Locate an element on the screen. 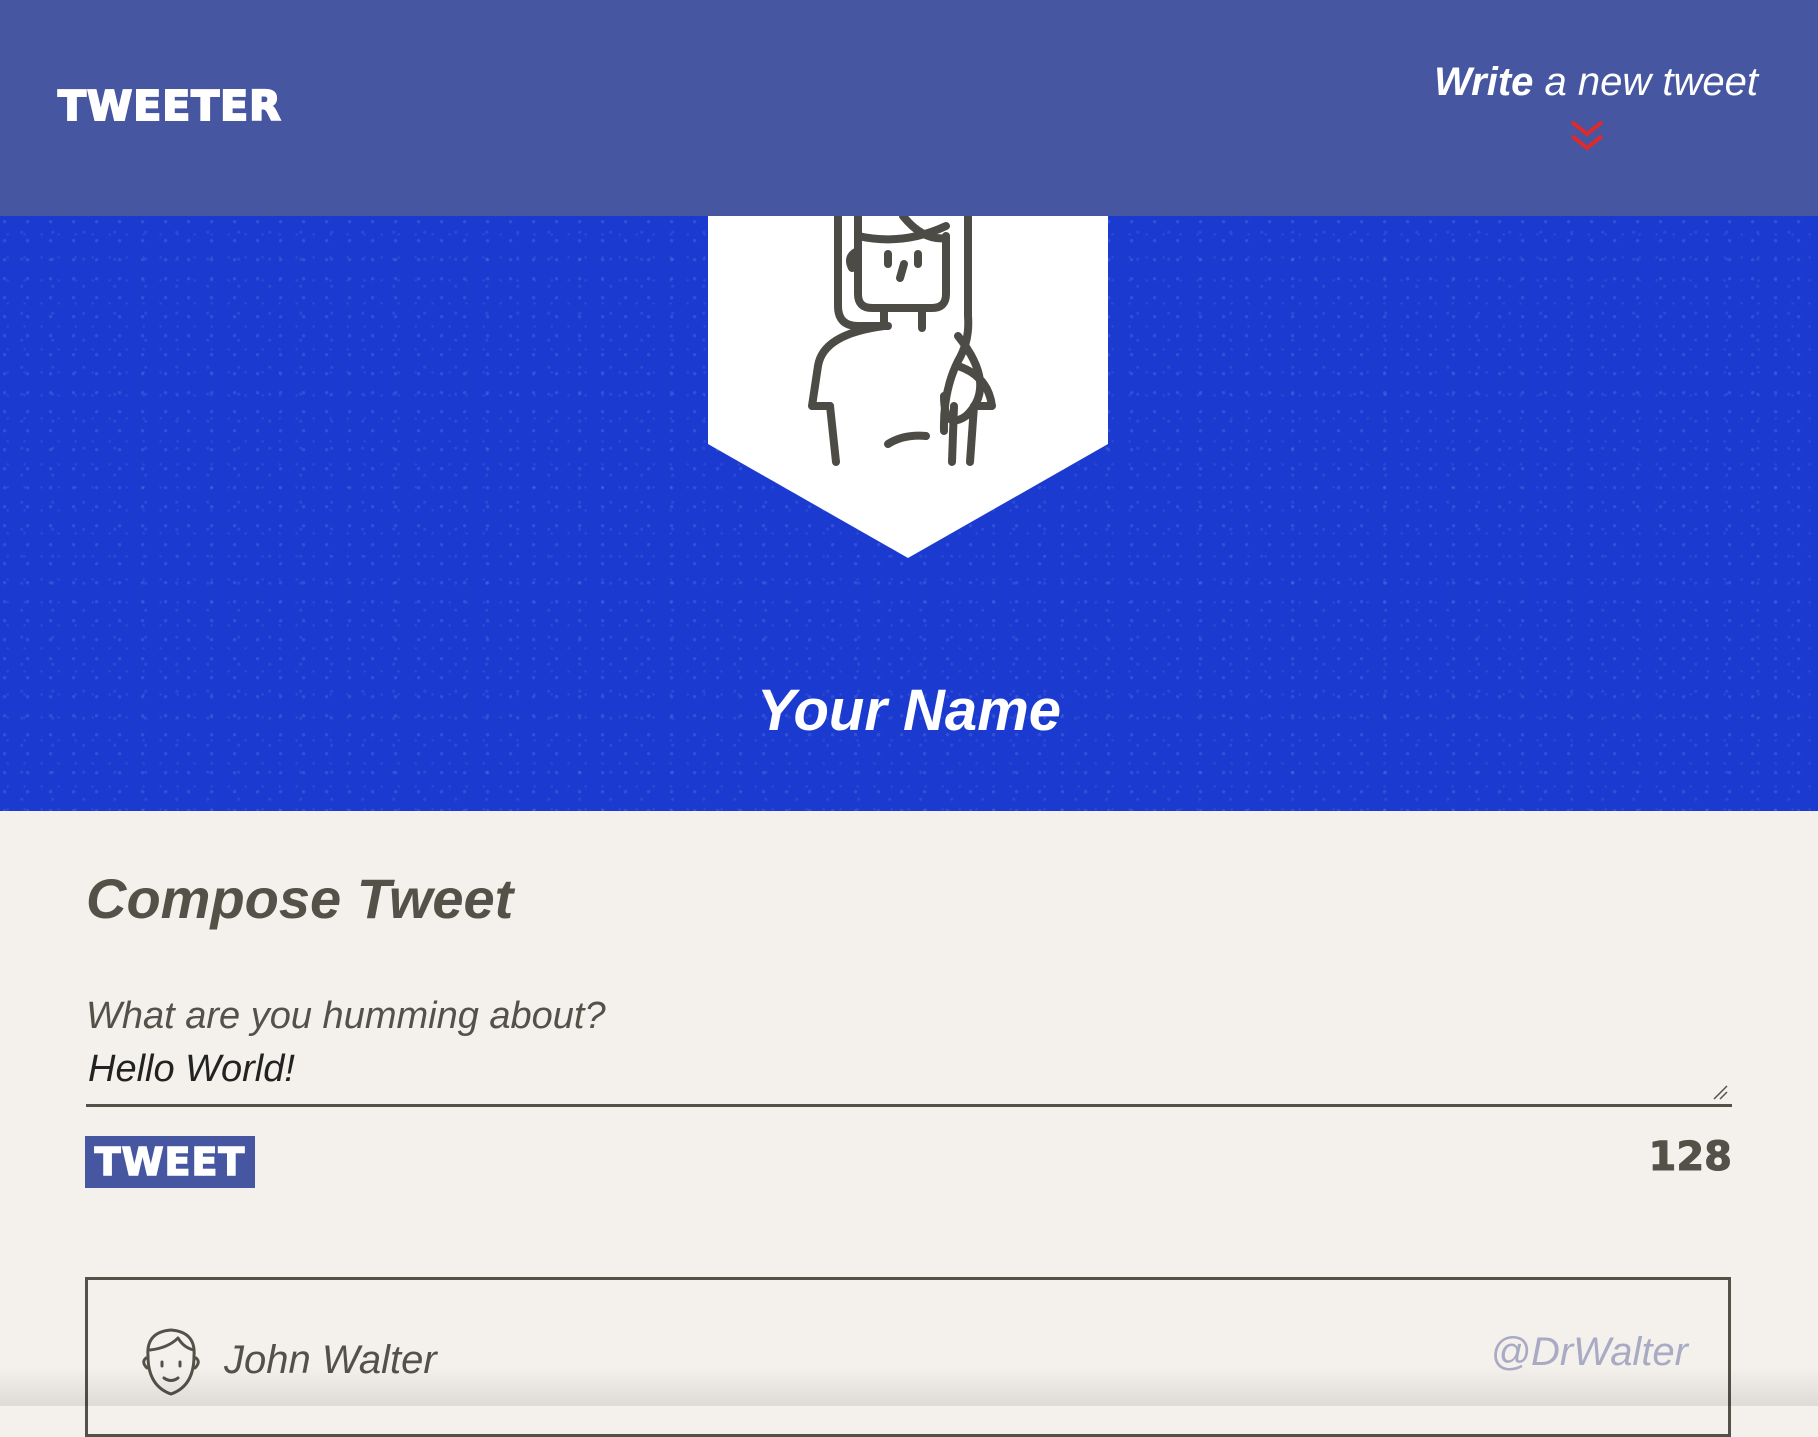 This screenshot has width=1818, height=1437. brand-logo: TWEETER is located at coordinates (169, 106).